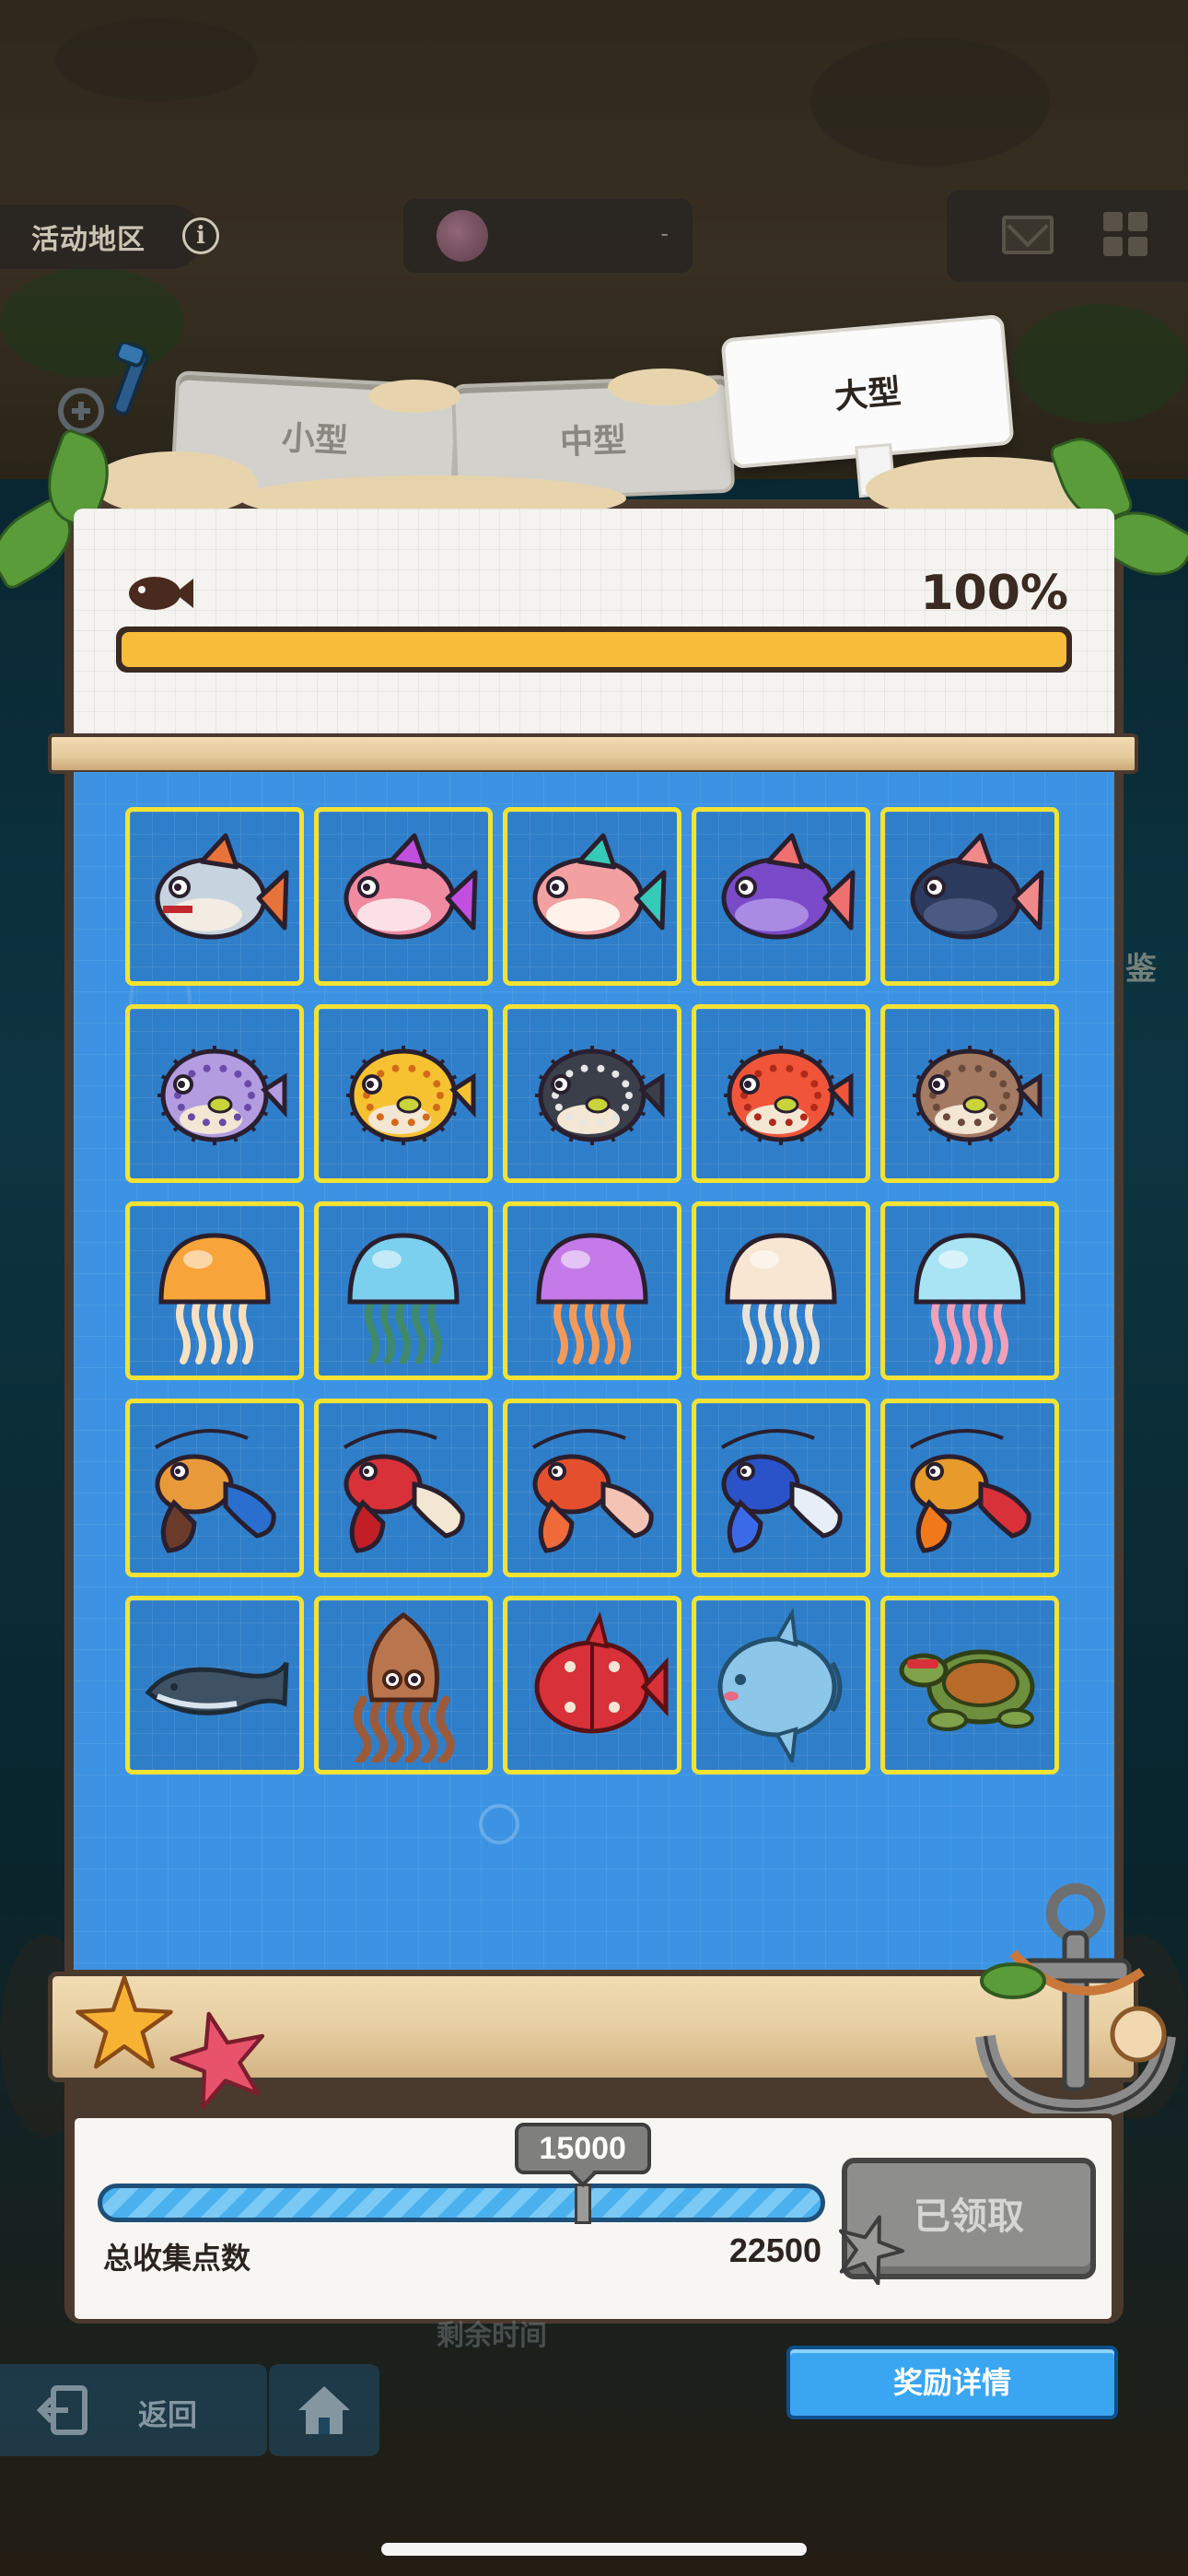 This screenshot has width=1188, height=2576. Describe the element at coordinates (599, 886) in the screenshot. I see `lionfish-icon` at that location.